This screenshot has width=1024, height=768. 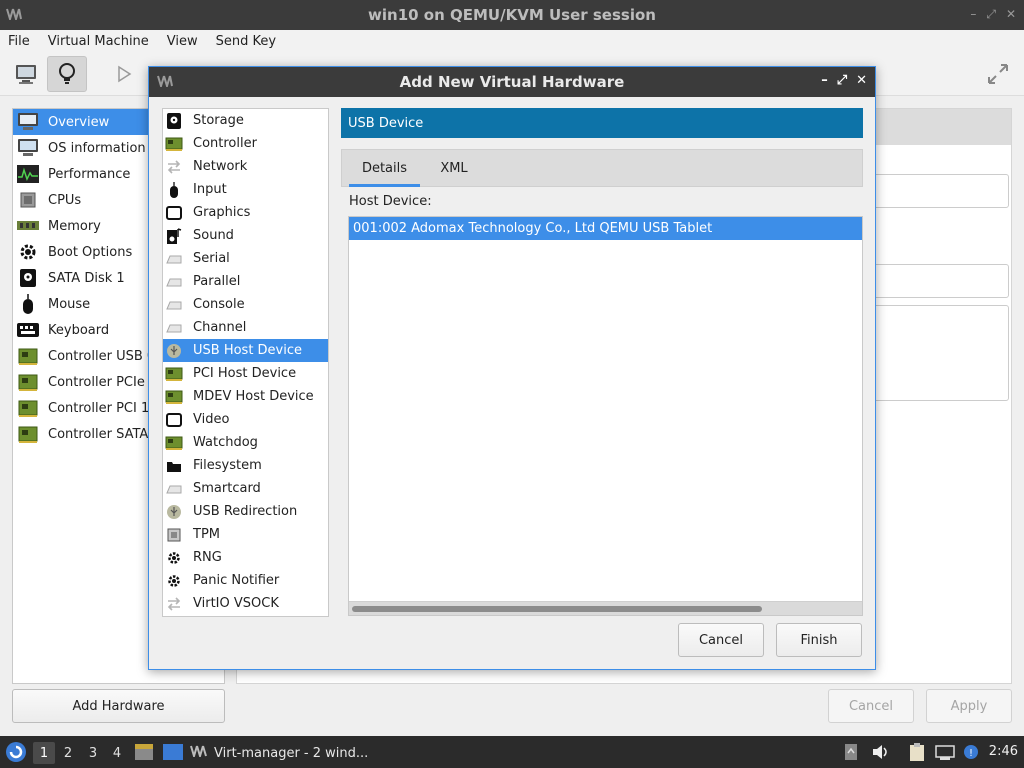 I want to click on sidebar-item-label: SATA Disk 1, so click(x=86, y=278).